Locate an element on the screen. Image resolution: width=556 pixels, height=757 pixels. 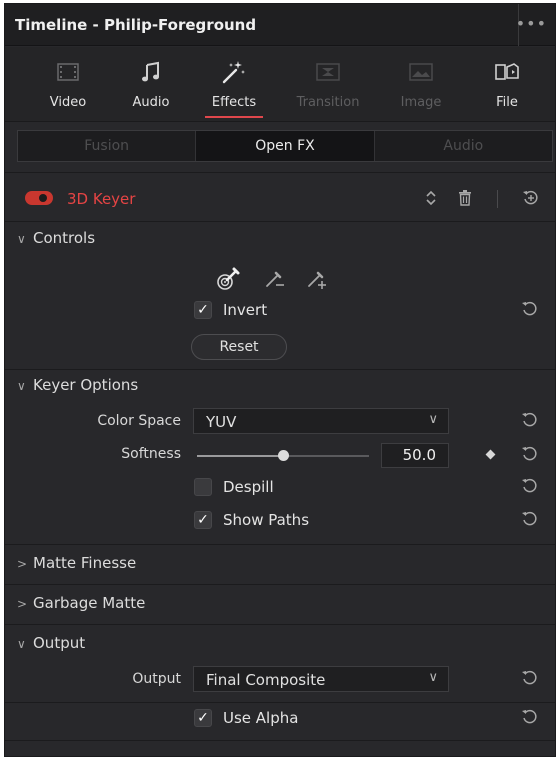
invert-label: Invert is located at coordinates (245, 310).